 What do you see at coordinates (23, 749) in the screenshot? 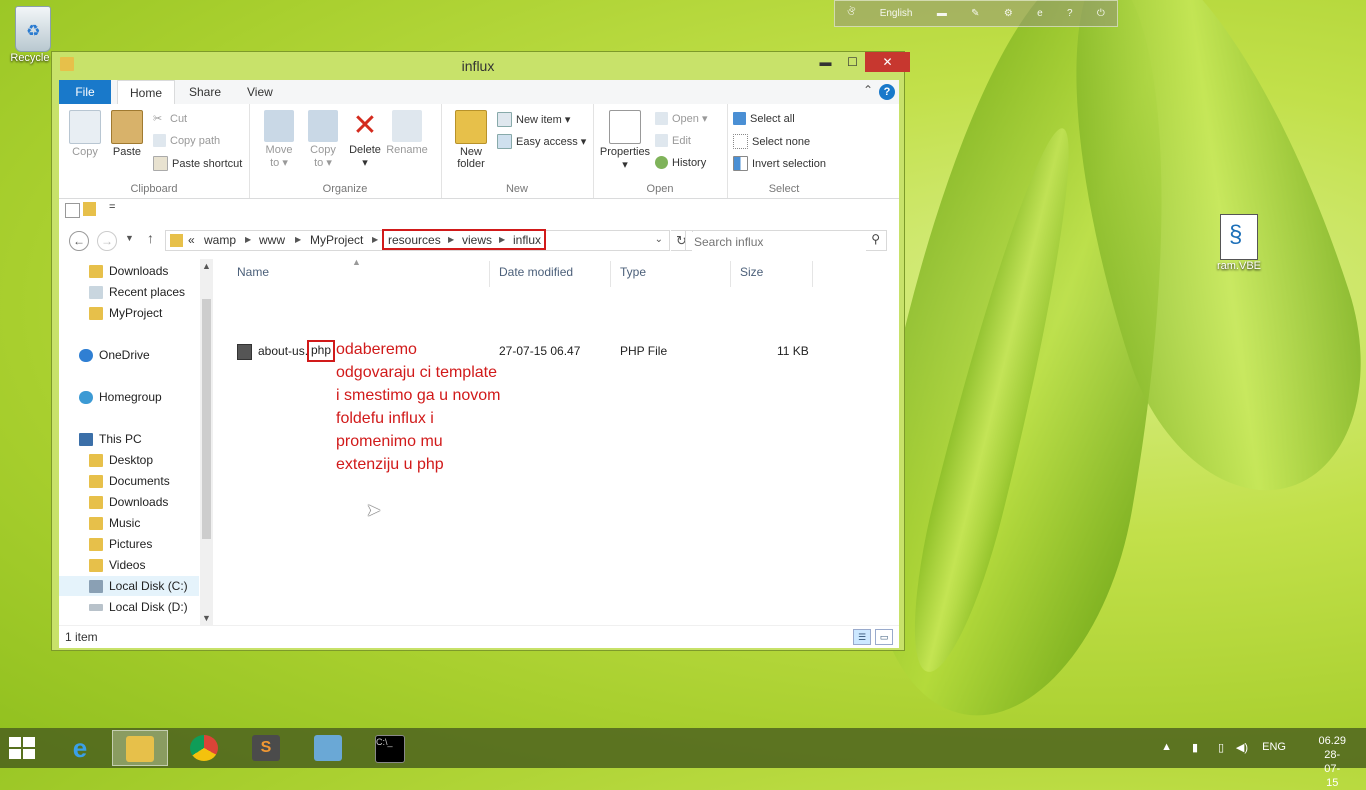
I see `start-button` at bounding box center [23, 749].